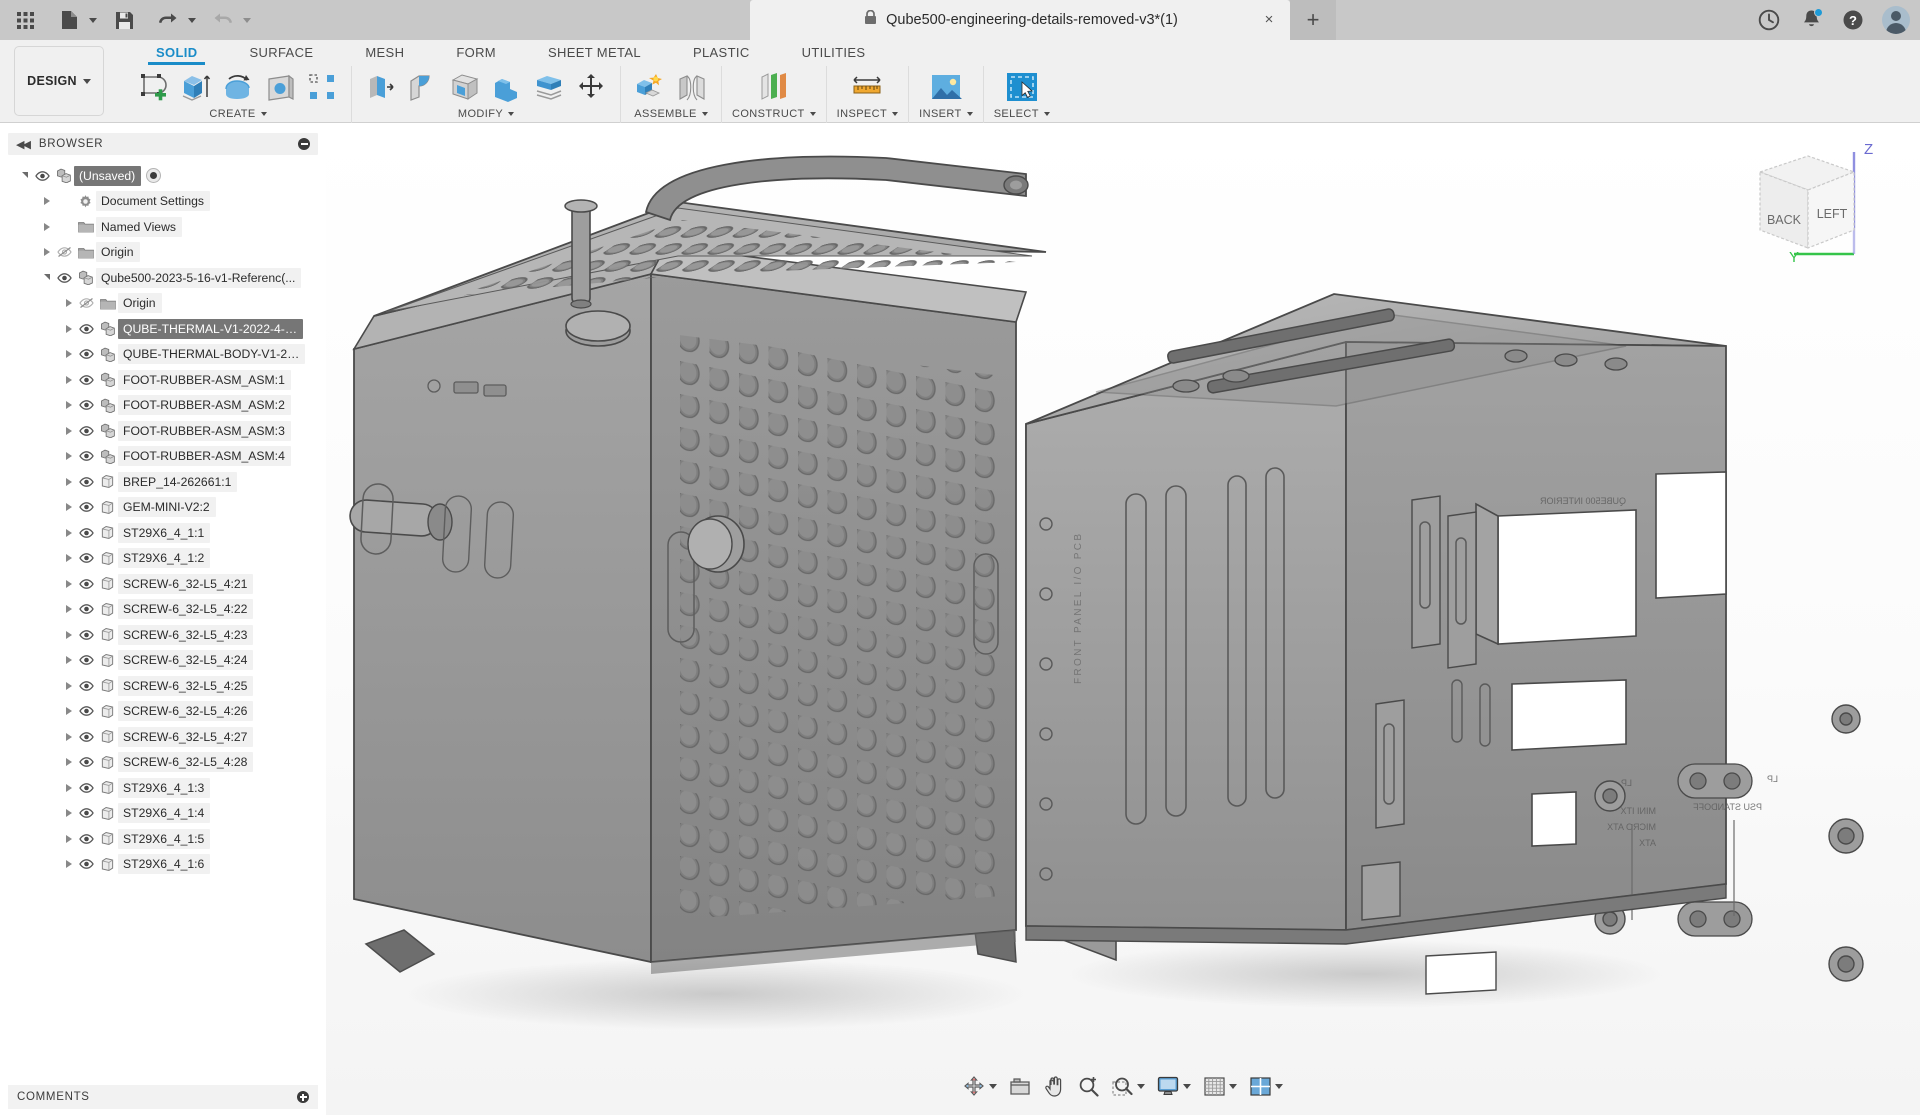 Image resolution: width=1920 pixels, height=1115 pixels. I want to click on new-component-icon, so click(650, 87).